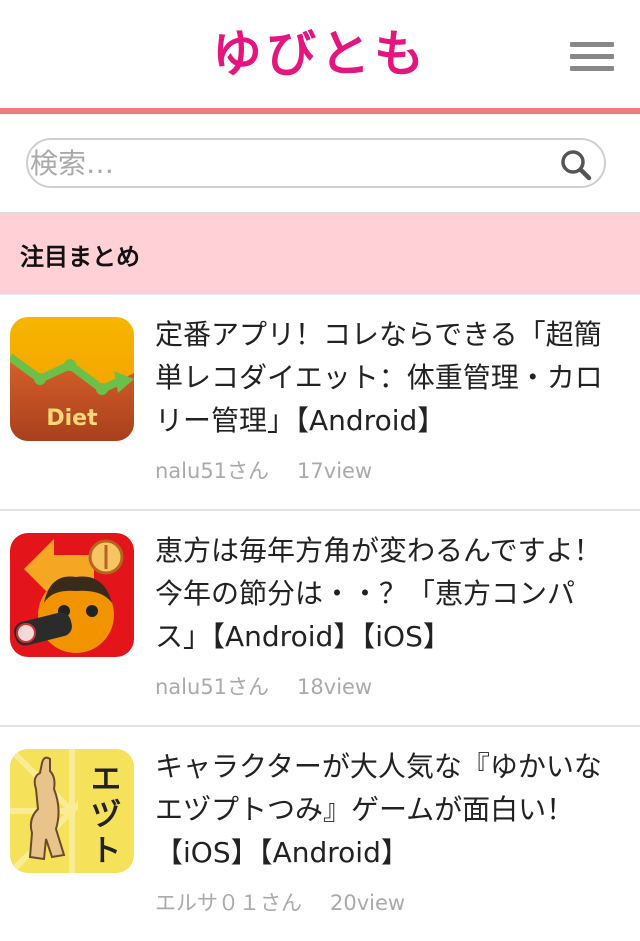 Image resolution: width=640 pixels, height=941 pixels. Describe the element at coordinates (72, 595) in the screenshot. I see `ehou-compass-app-icon` at that location.